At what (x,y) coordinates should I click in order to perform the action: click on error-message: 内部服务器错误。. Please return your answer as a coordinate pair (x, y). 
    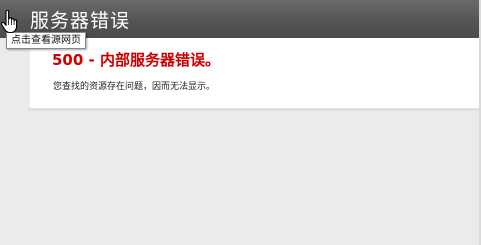
    Looking at the image, I should click on (160, 60).